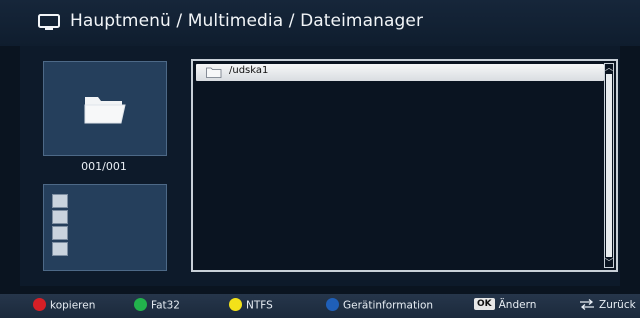 The width and height of the screenshot is (640, 318). Describe the element at coordinates (517, 305) in the screenshot. I see `change-label: Ändern` at that location.